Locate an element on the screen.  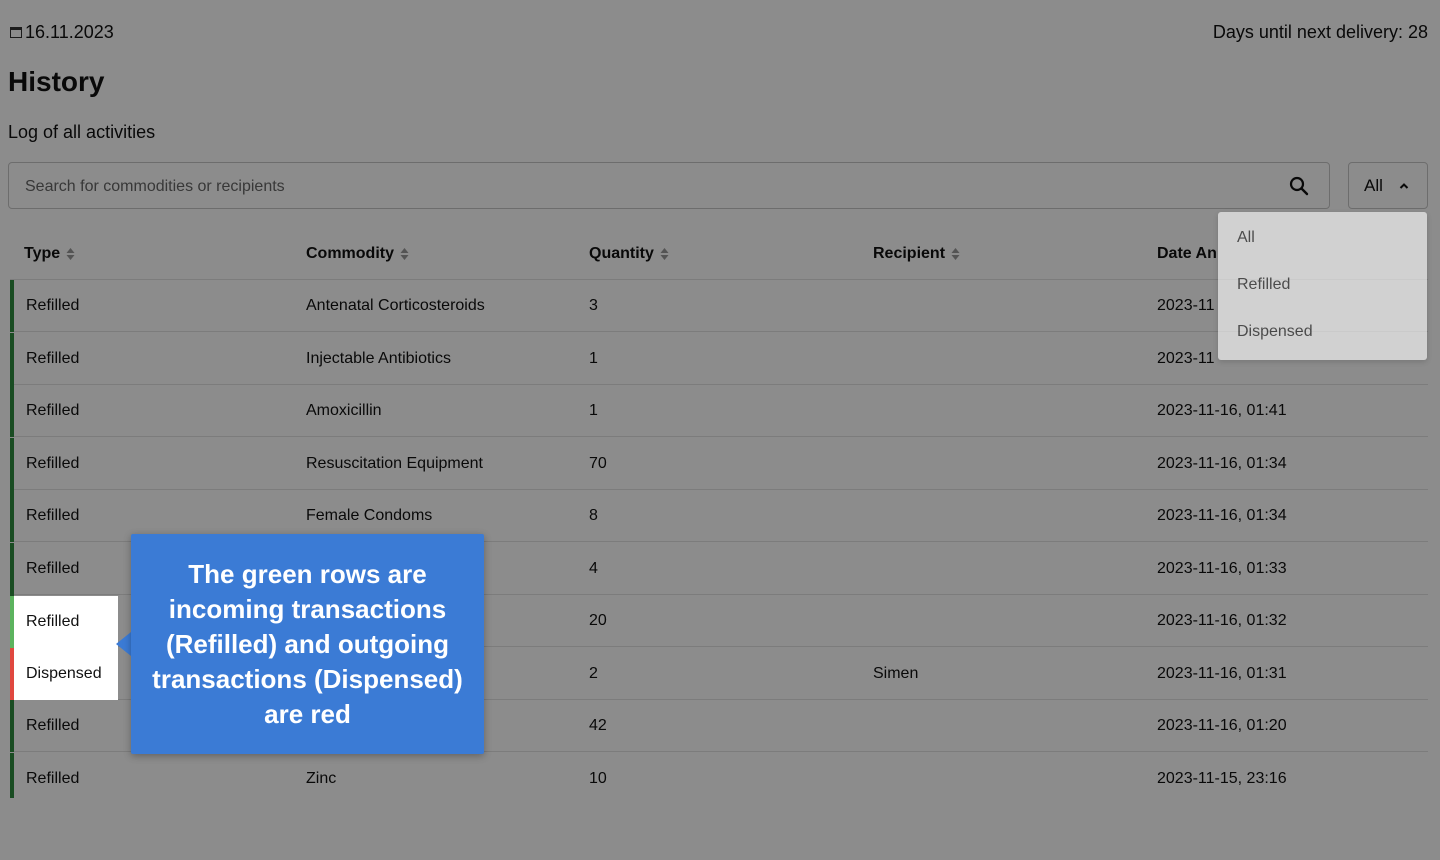
highlighted-type-cells: Refilled Dispensed is located at coordinates (64, 648).